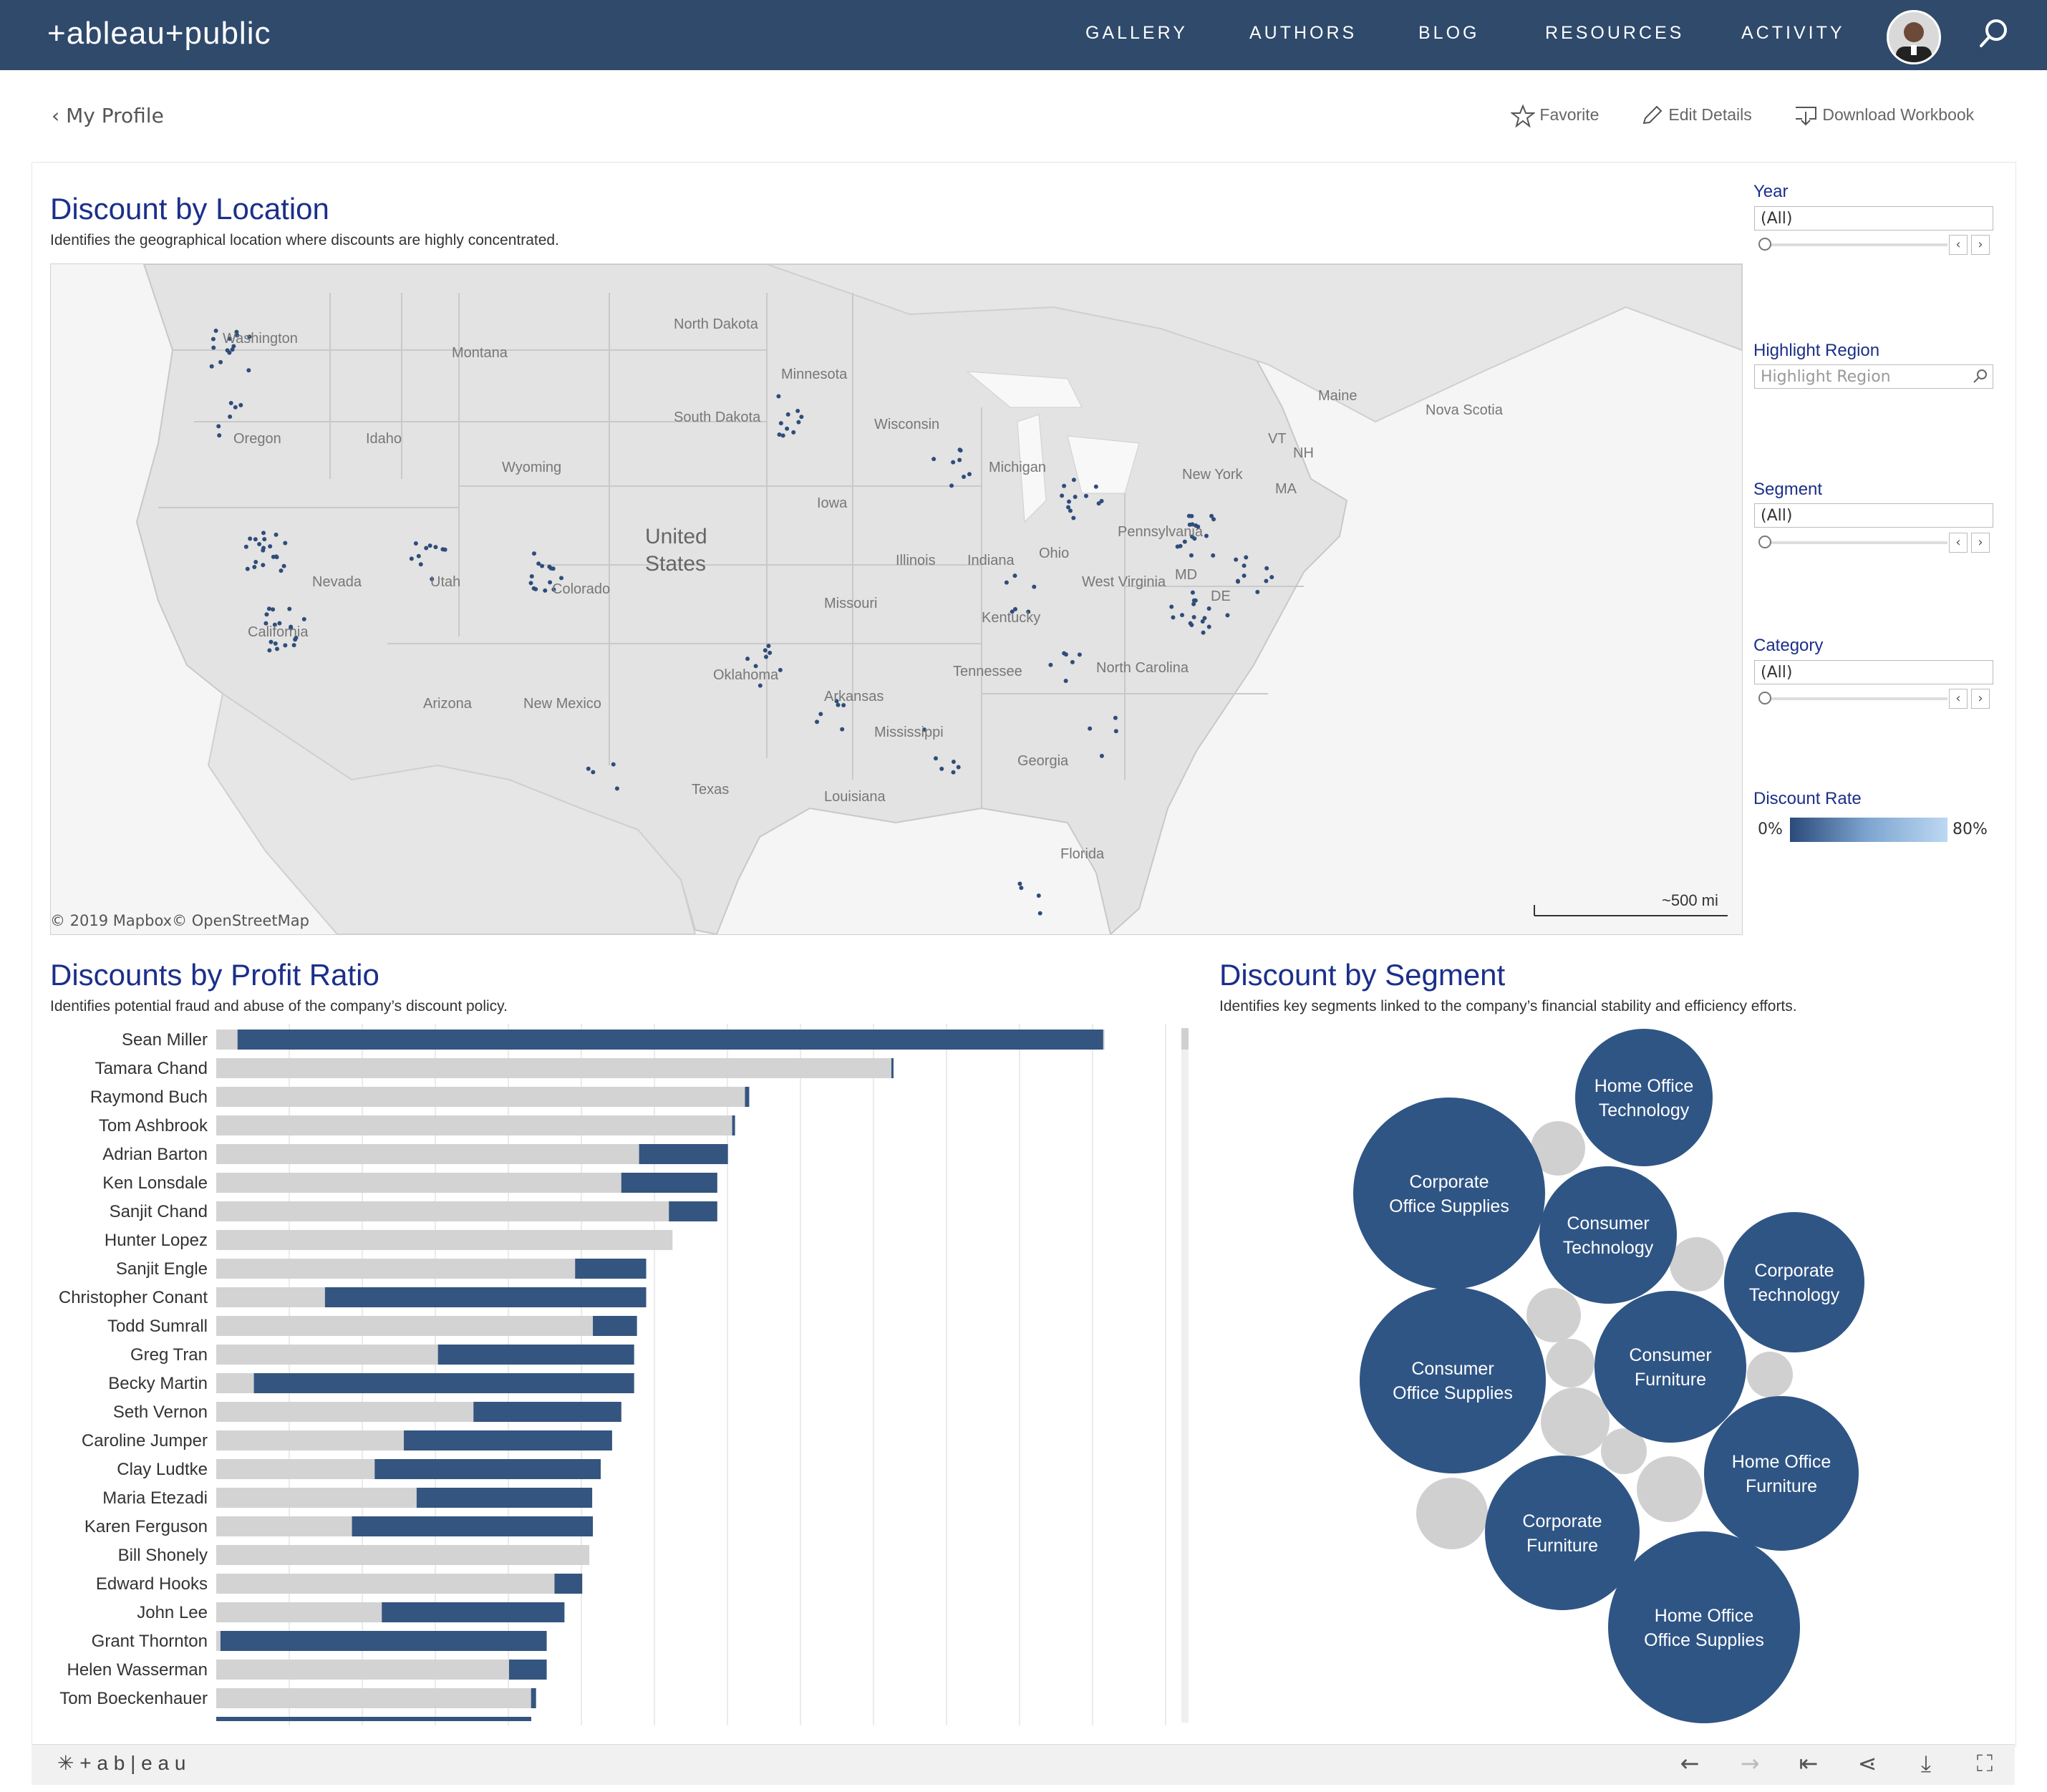 The image size is (2047, 1792). Describe the element at coordinates (146, 1526) in the screenshot. I see `bar-label: Karen Ferguson` at that location.